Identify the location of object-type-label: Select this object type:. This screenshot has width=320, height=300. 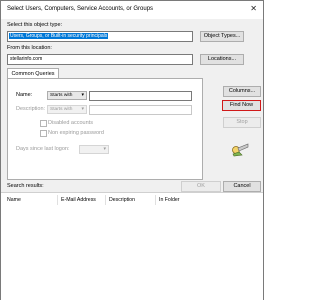
(35, 25).